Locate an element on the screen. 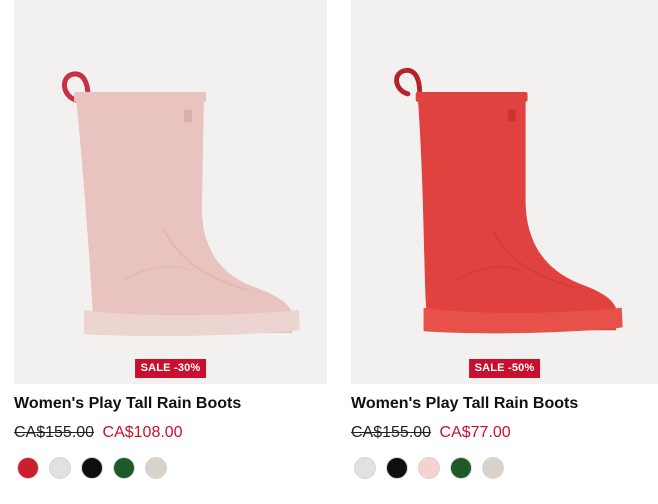  price-row: CA$155.00 CA$77.00 is located at coordinates (504, 433).